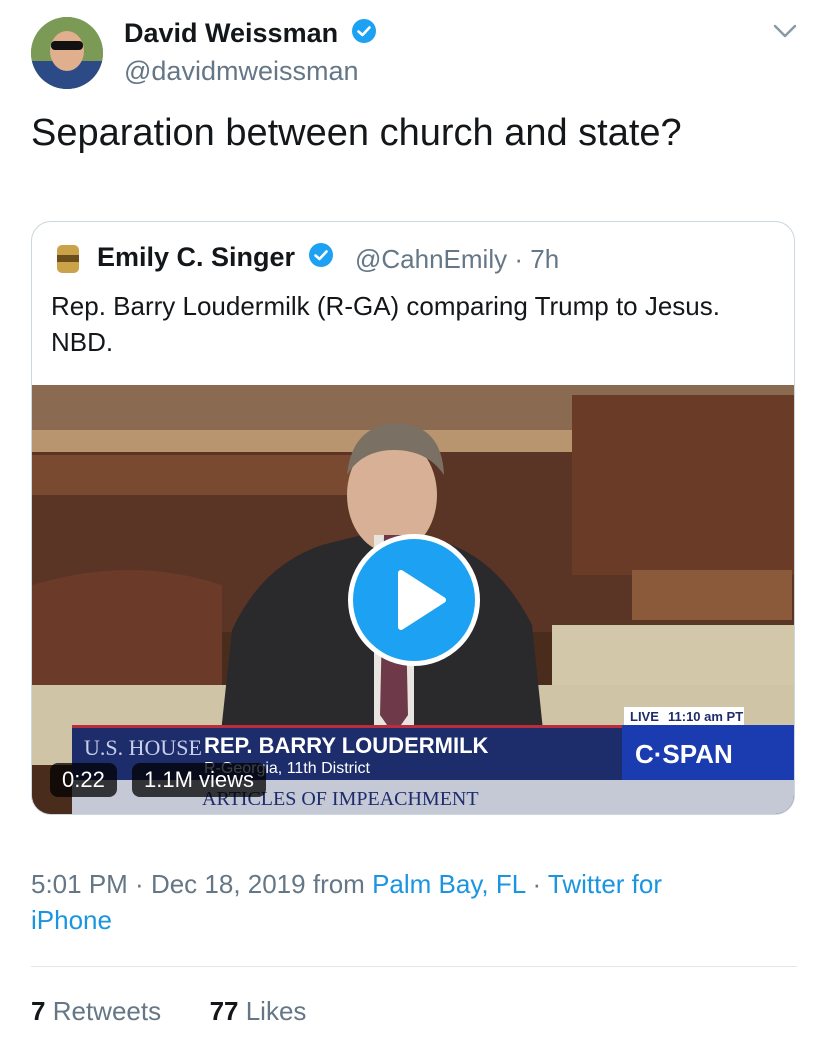 This screenshot has height=1055, width=828. I want to click on source-link-line2: iPhone, so click(71, 920).